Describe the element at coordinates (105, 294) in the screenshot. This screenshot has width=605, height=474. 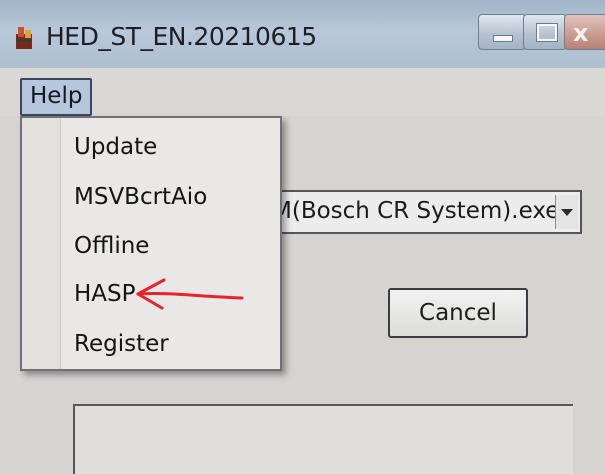
I see `menu-item-hasp: HASP` at that location.